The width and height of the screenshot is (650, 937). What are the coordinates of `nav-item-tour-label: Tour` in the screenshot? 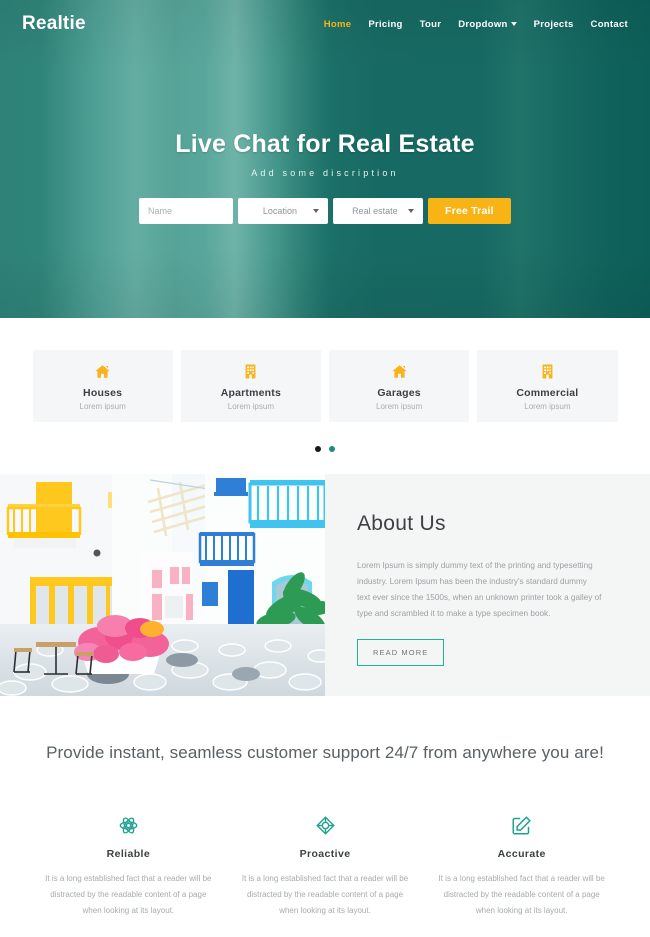 It's located at (430, 24).